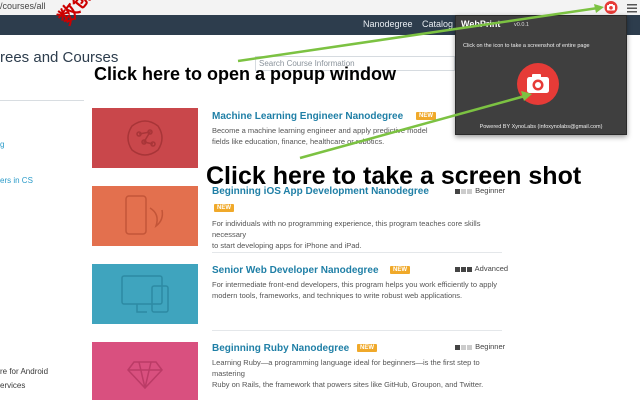  I want to click on annotation-popup-hint: Click here to open a popup window, so click(245, 74).